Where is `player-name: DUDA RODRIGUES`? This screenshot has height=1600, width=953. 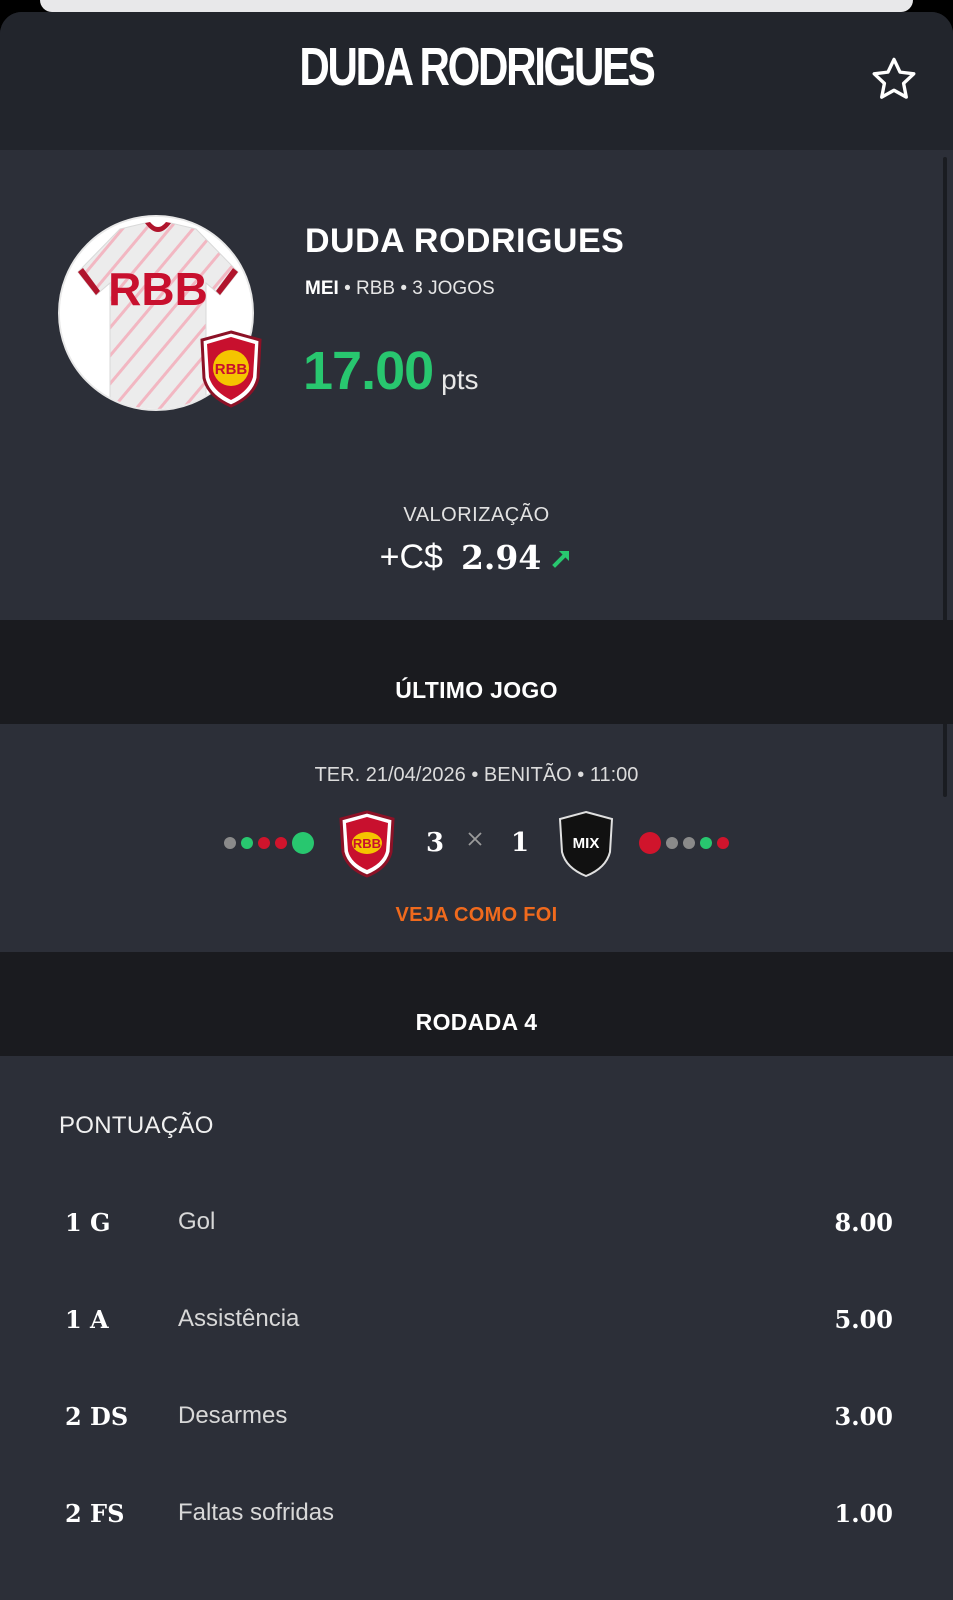 player-name: DUDA RODRIGUES is located at coordinates (465, 241).